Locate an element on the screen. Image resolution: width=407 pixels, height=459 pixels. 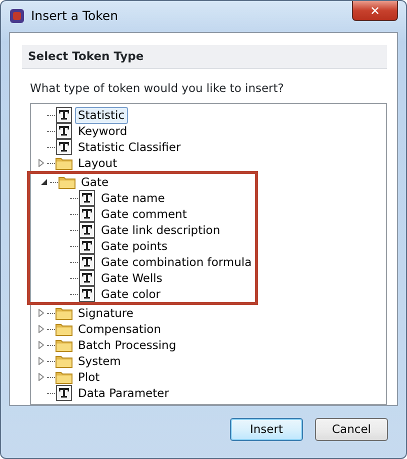
tree-item: Gate is located at coordinates (95, 182).